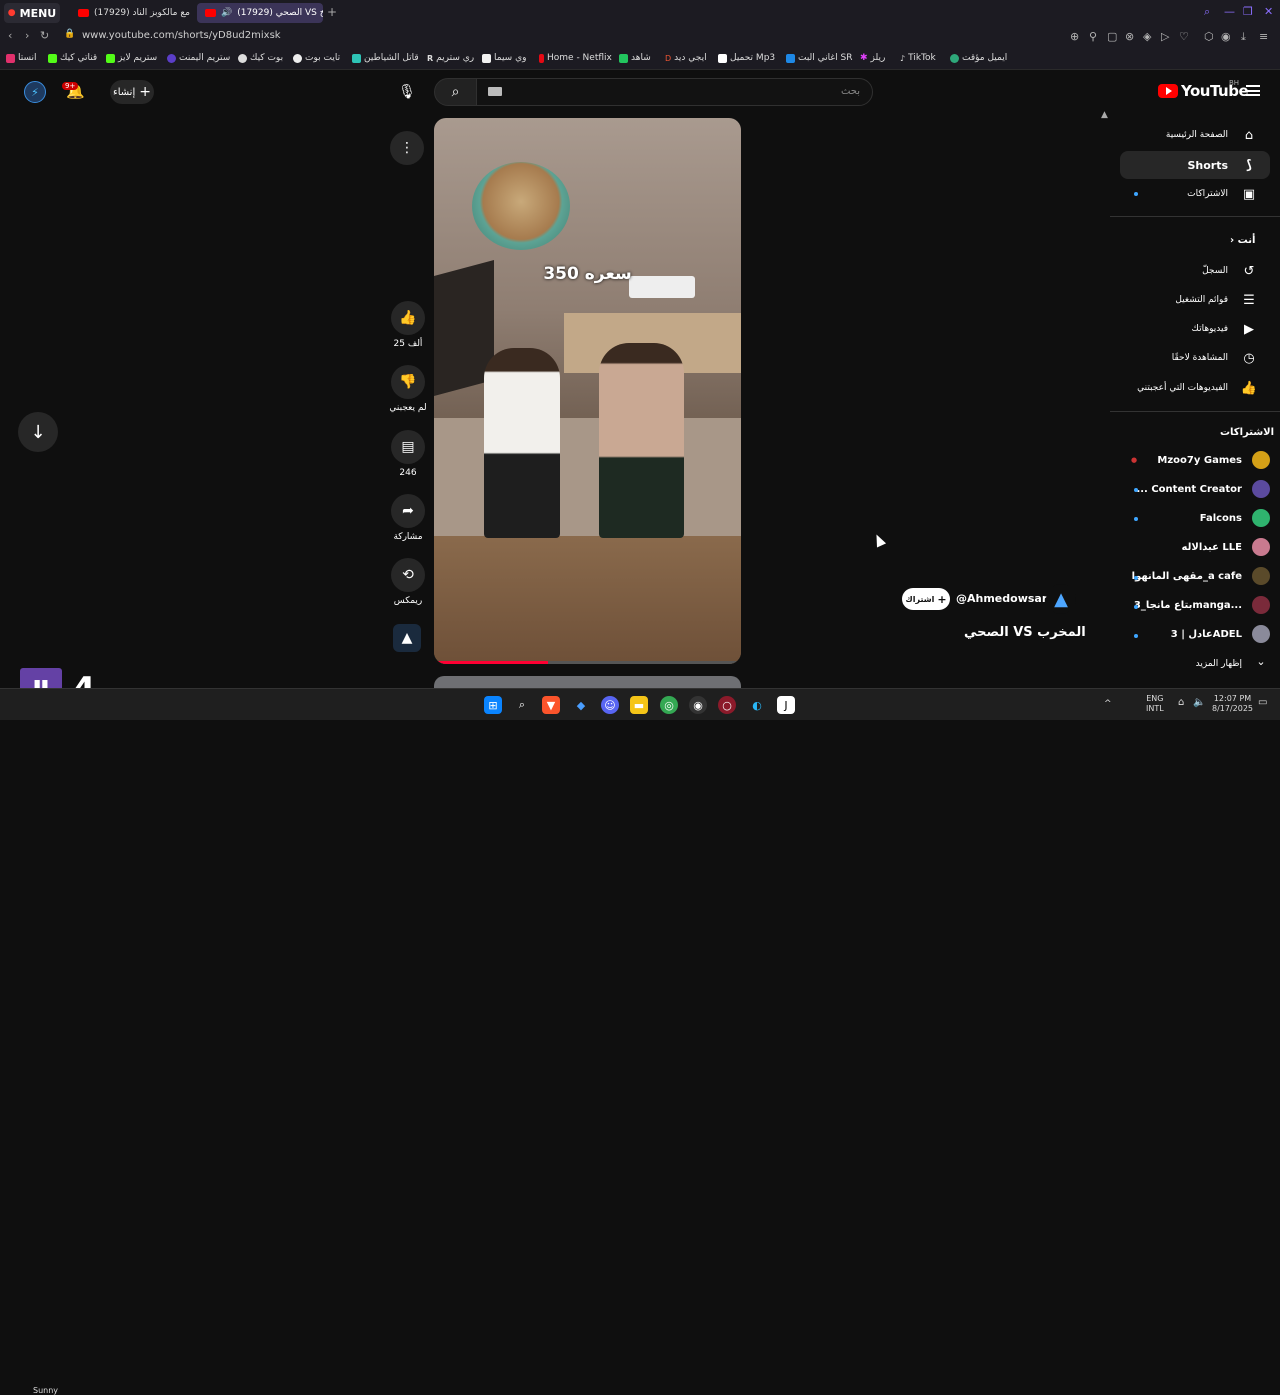  What do you see at coordinates (407, 638) in the screenshot?
I see `channel-thumbnail-icon: ▲` at bounding box center [407, 638].